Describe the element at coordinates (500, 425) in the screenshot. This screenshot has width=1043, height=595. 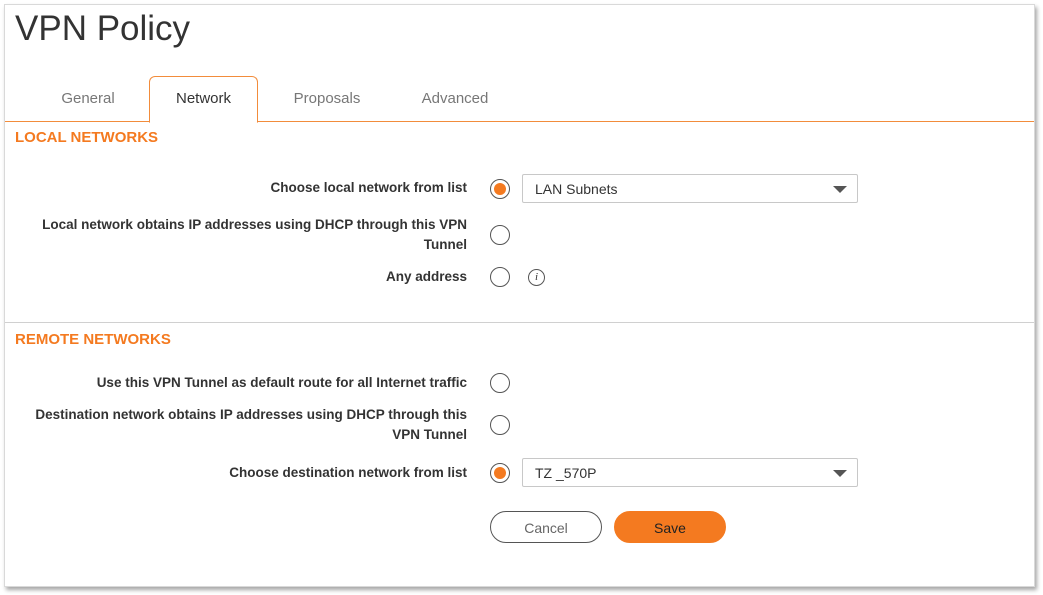
I see `remote-dhcp-radio` at that location.